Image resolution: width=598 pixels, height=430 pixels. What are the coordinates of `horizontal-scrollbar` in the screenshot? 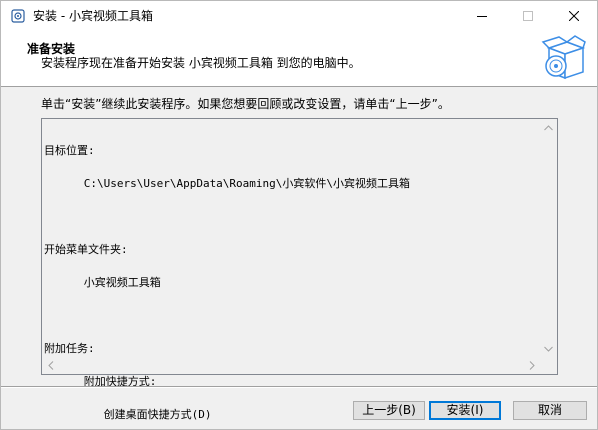 It's located at (291, 365).